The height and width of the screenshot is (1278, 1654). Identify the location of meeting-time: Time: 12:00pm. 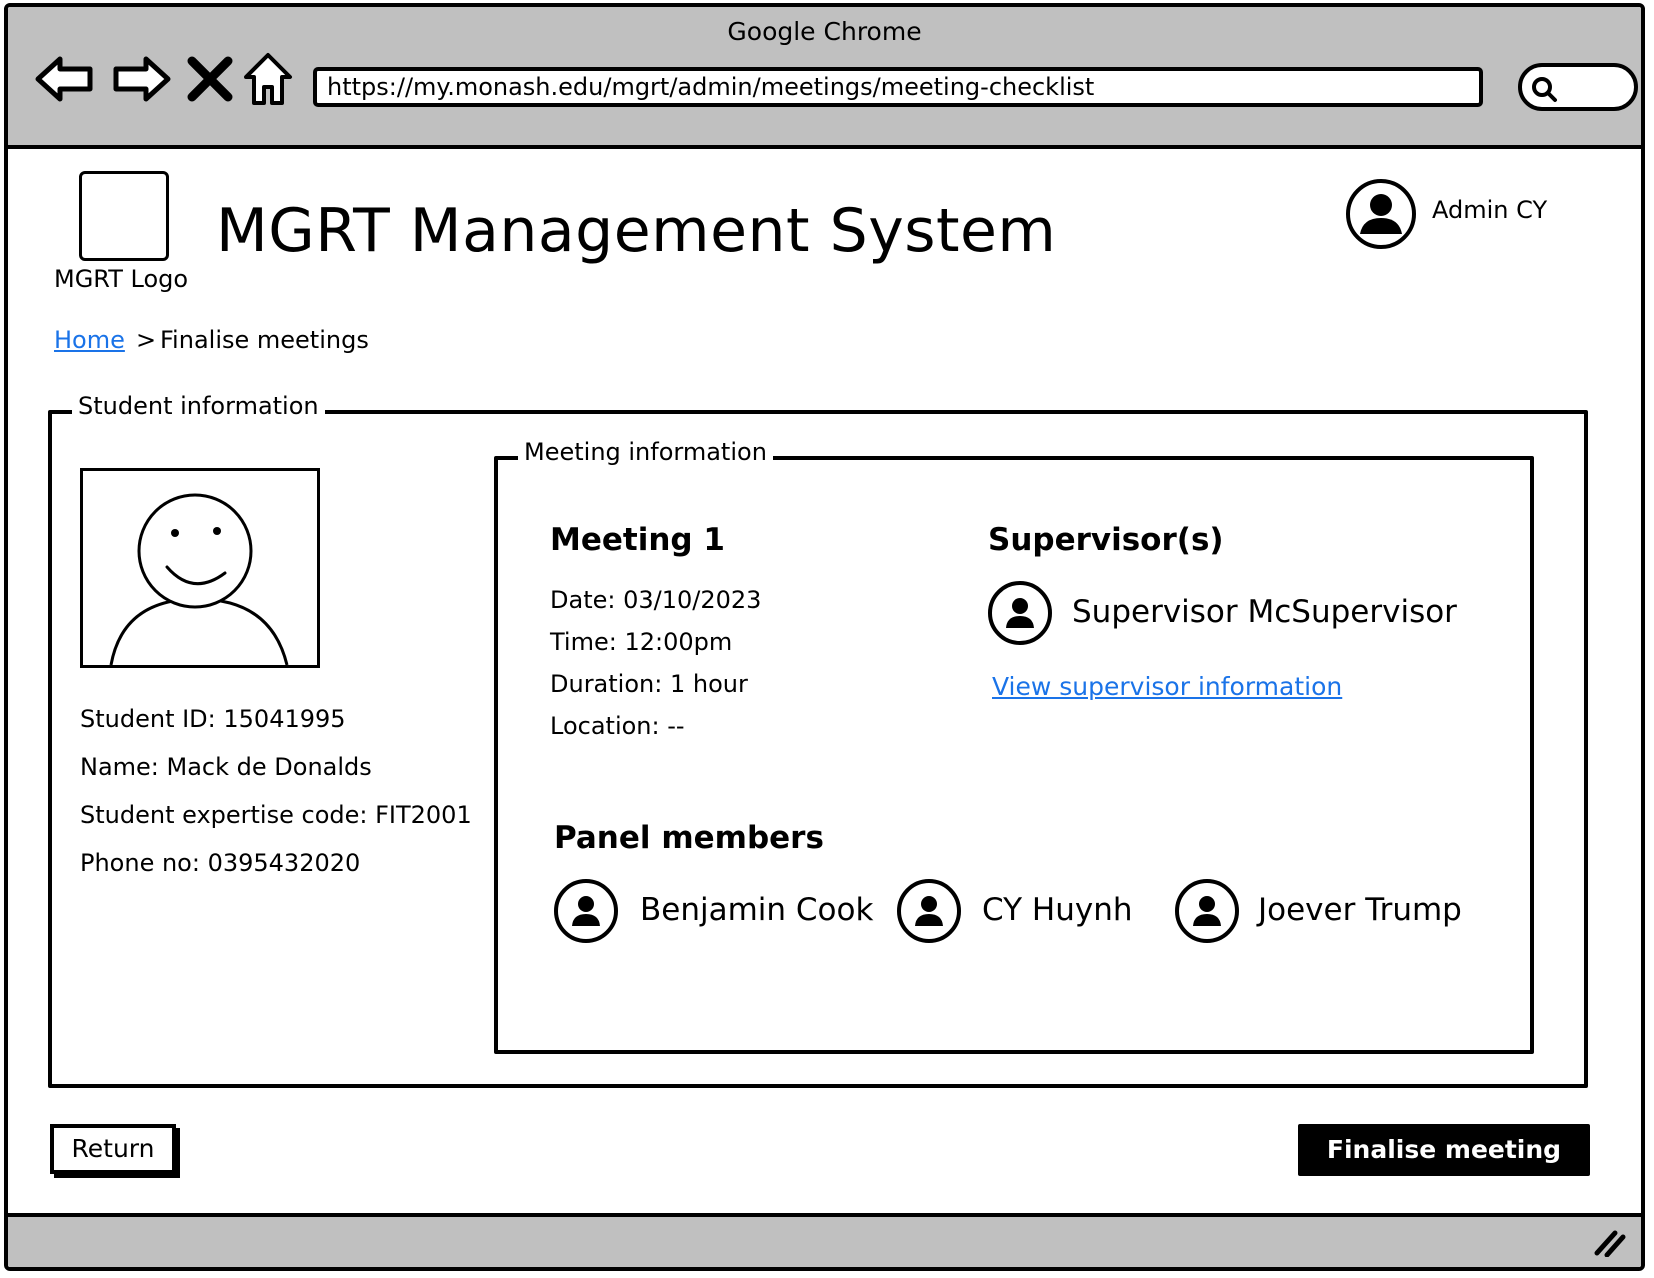
(641, 642).